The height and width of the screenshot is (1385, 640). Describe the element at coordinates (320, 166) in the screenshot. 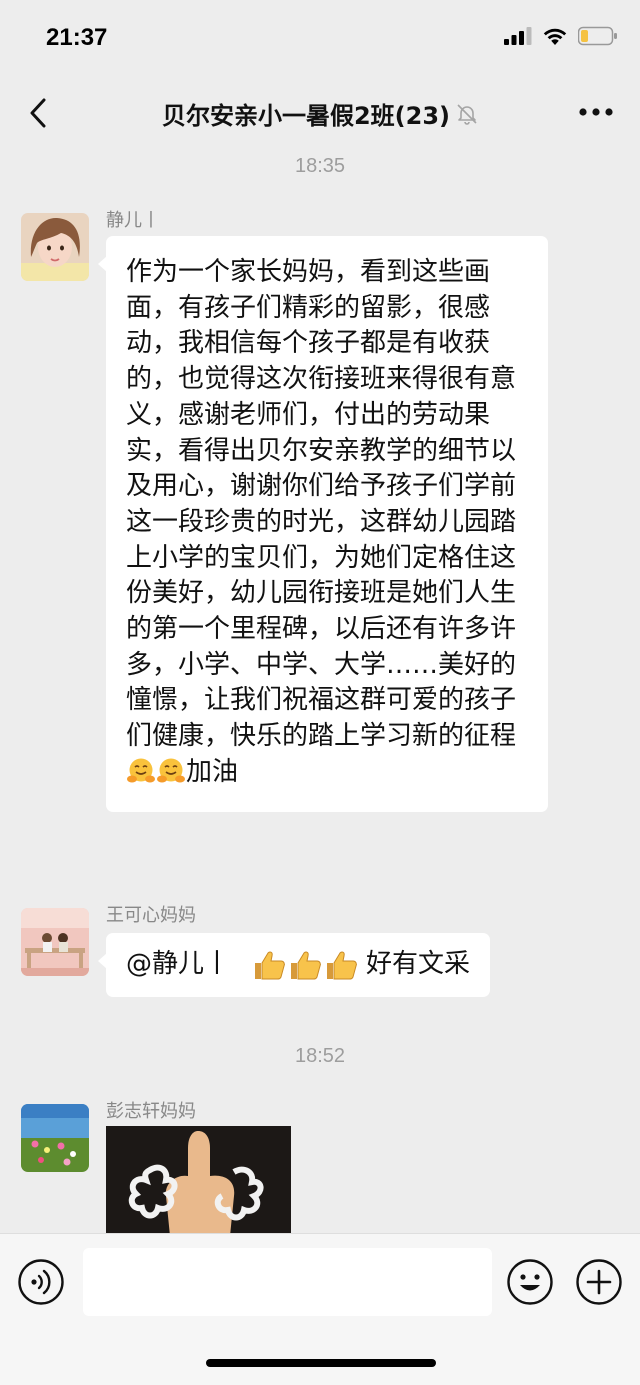

I see `timestamp: 18:35` at that location.